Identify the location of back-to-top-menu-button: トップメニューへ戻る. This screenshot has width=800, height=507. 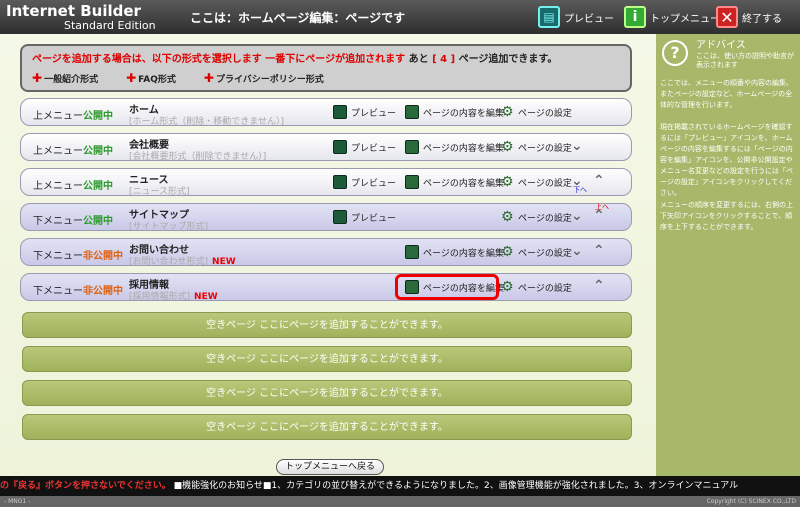
(330, 467).